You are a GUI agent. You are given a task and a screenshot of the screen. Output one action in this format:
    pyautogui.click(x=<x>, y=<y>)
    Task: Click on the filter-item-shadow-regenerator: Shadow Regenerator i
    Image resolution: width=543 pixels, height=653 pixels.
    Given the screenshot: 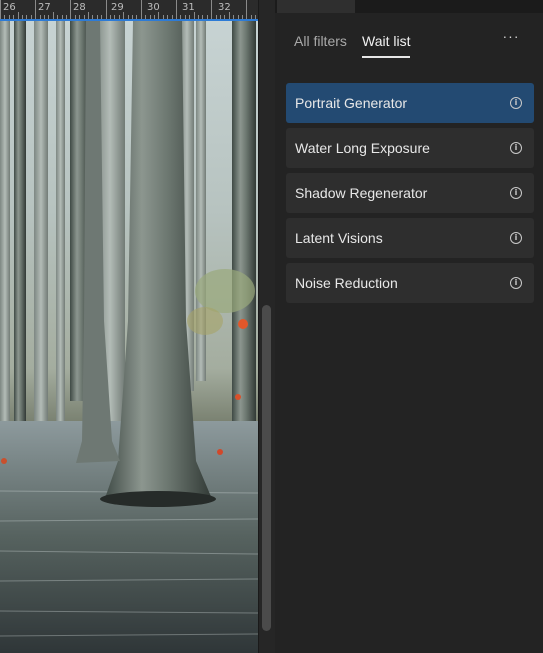 What is the action you would take?
    pyautogui.click(x=410, y=193)
    